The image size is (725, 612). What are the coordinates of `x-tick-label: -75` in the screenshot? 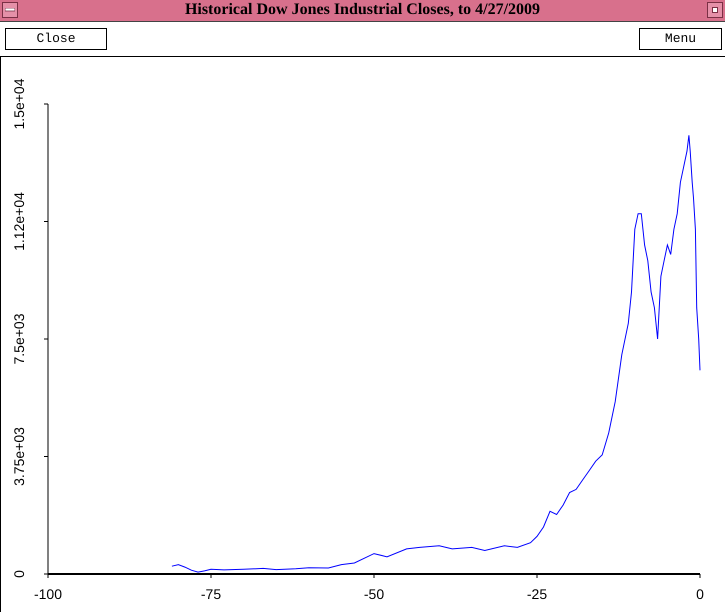 It's located at (211, 594).